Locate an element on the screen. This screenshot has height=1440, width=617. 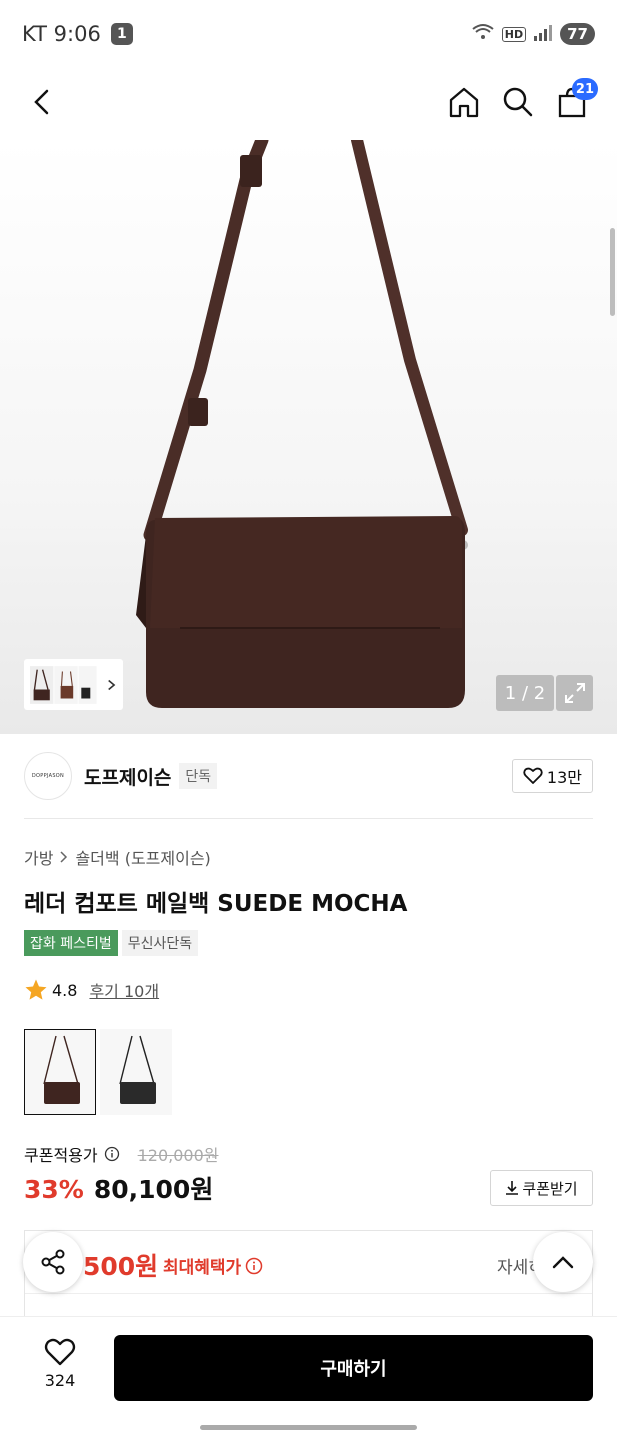
expand-image-button is located at coordinates (574, 693).